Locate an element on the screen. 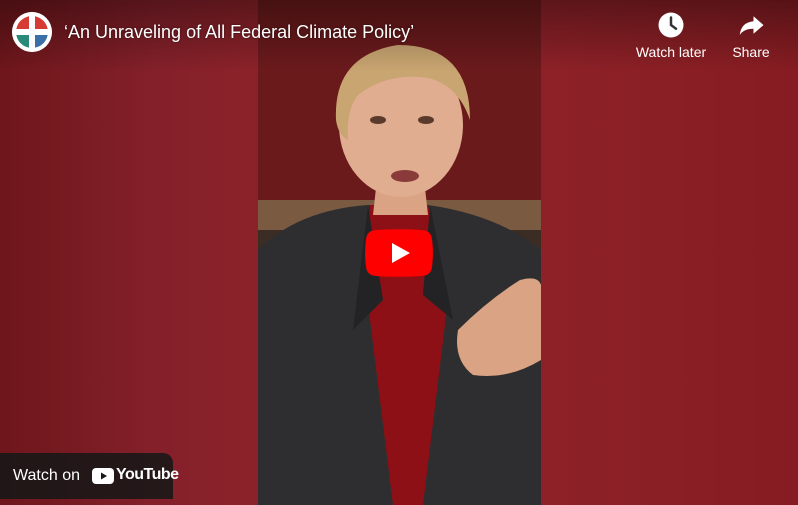 Image resolution: width=798 pixels, height=505 pixels. share-label: Share is located at coordinates (751, 52).